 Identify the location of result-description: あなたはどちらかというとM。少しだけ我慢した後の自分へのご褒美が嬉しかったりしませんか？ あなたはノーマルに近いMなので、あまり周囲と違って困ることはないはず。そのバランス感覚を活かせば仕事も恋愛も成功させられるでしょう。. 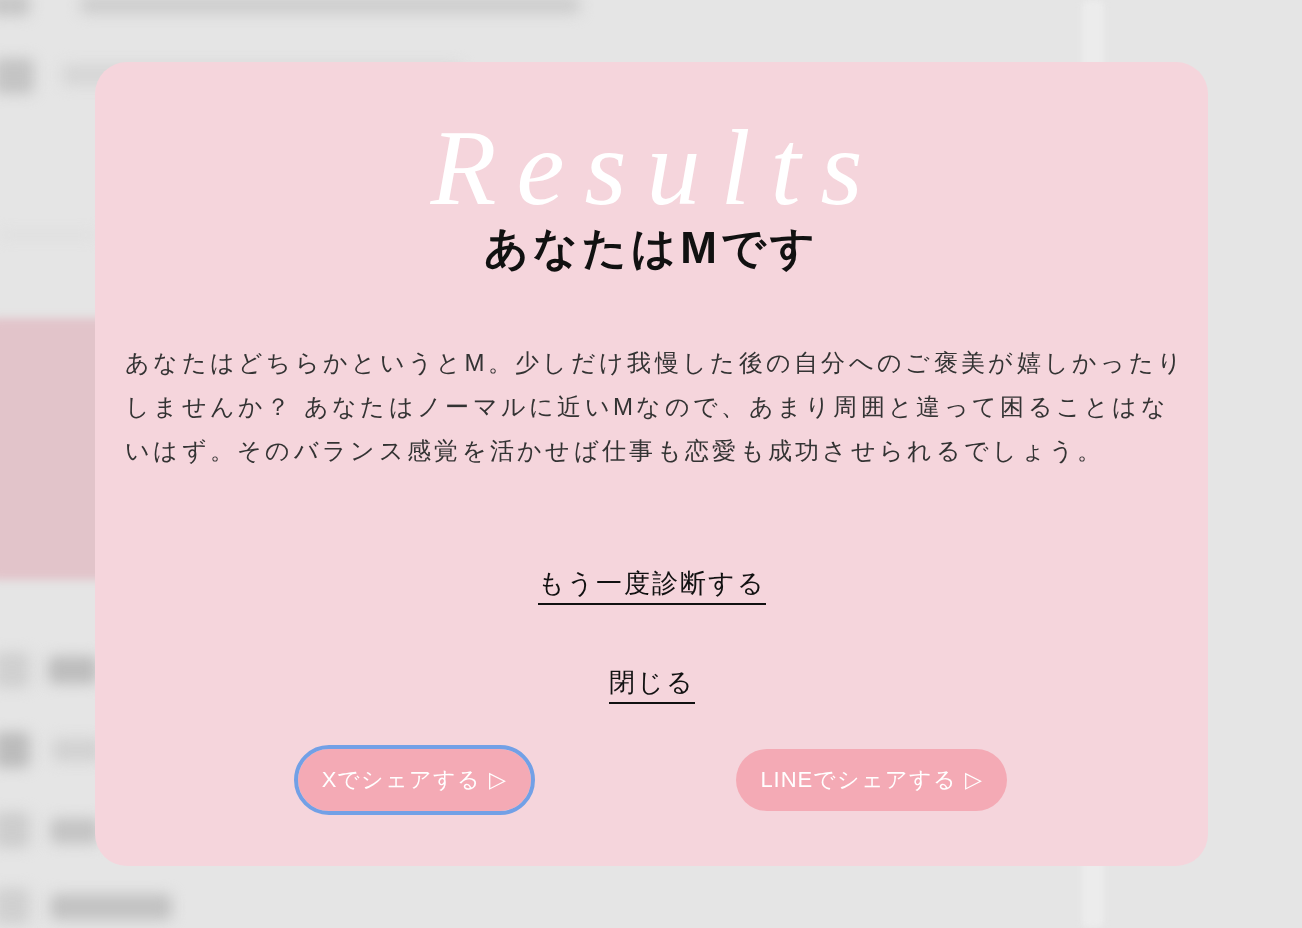
(656, 407).